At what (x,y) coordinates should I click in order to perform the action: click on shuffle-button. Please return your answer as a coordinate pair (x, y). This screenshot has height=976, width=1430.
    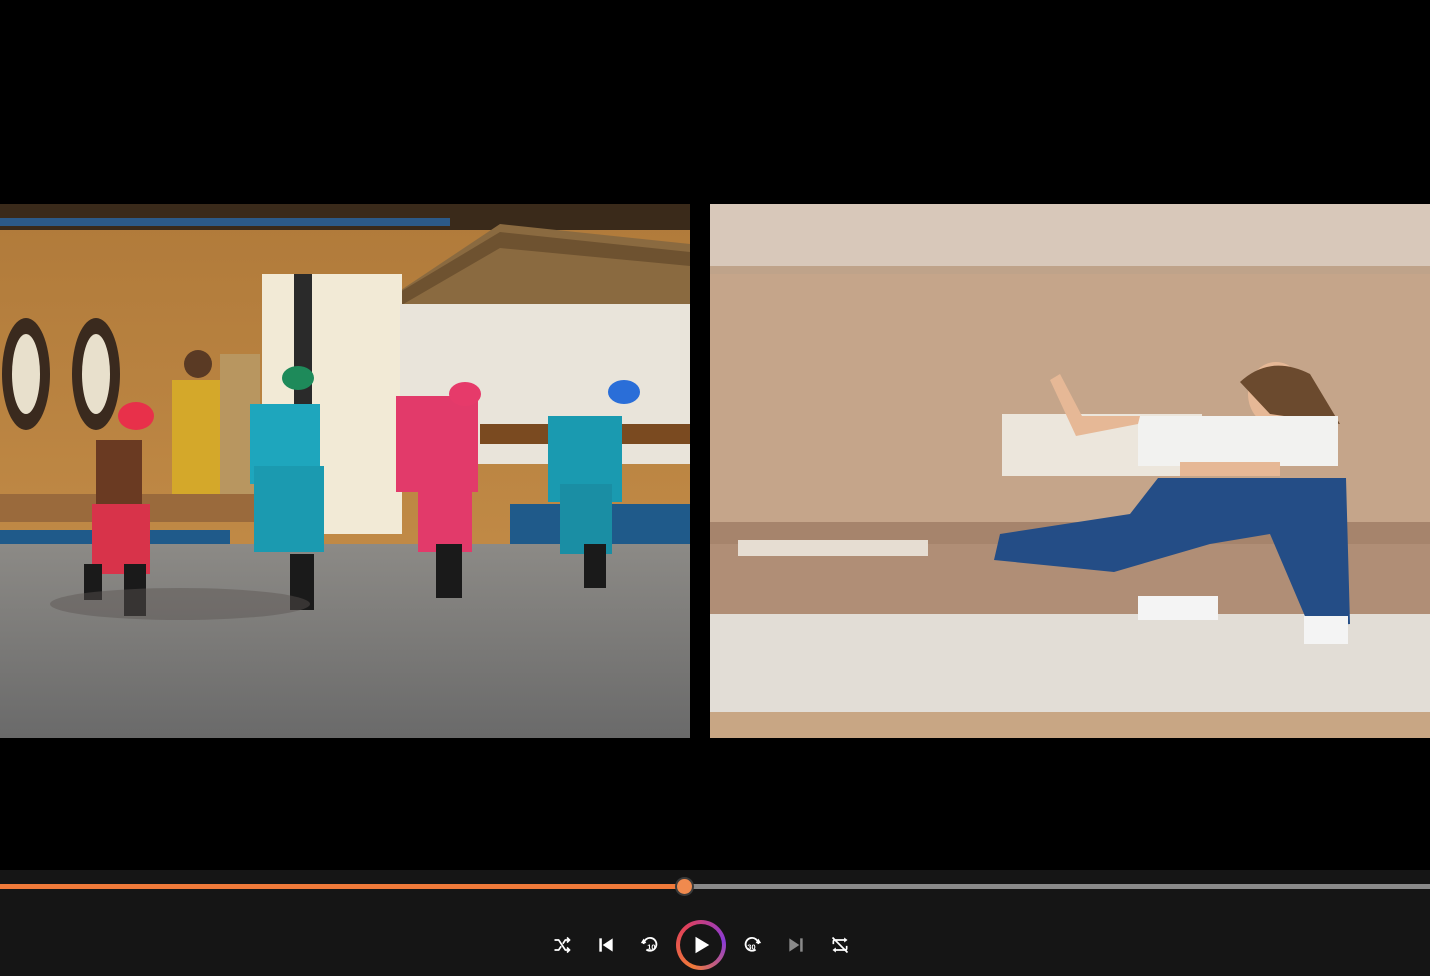
    Looking at the image, I should click on (562, 945).